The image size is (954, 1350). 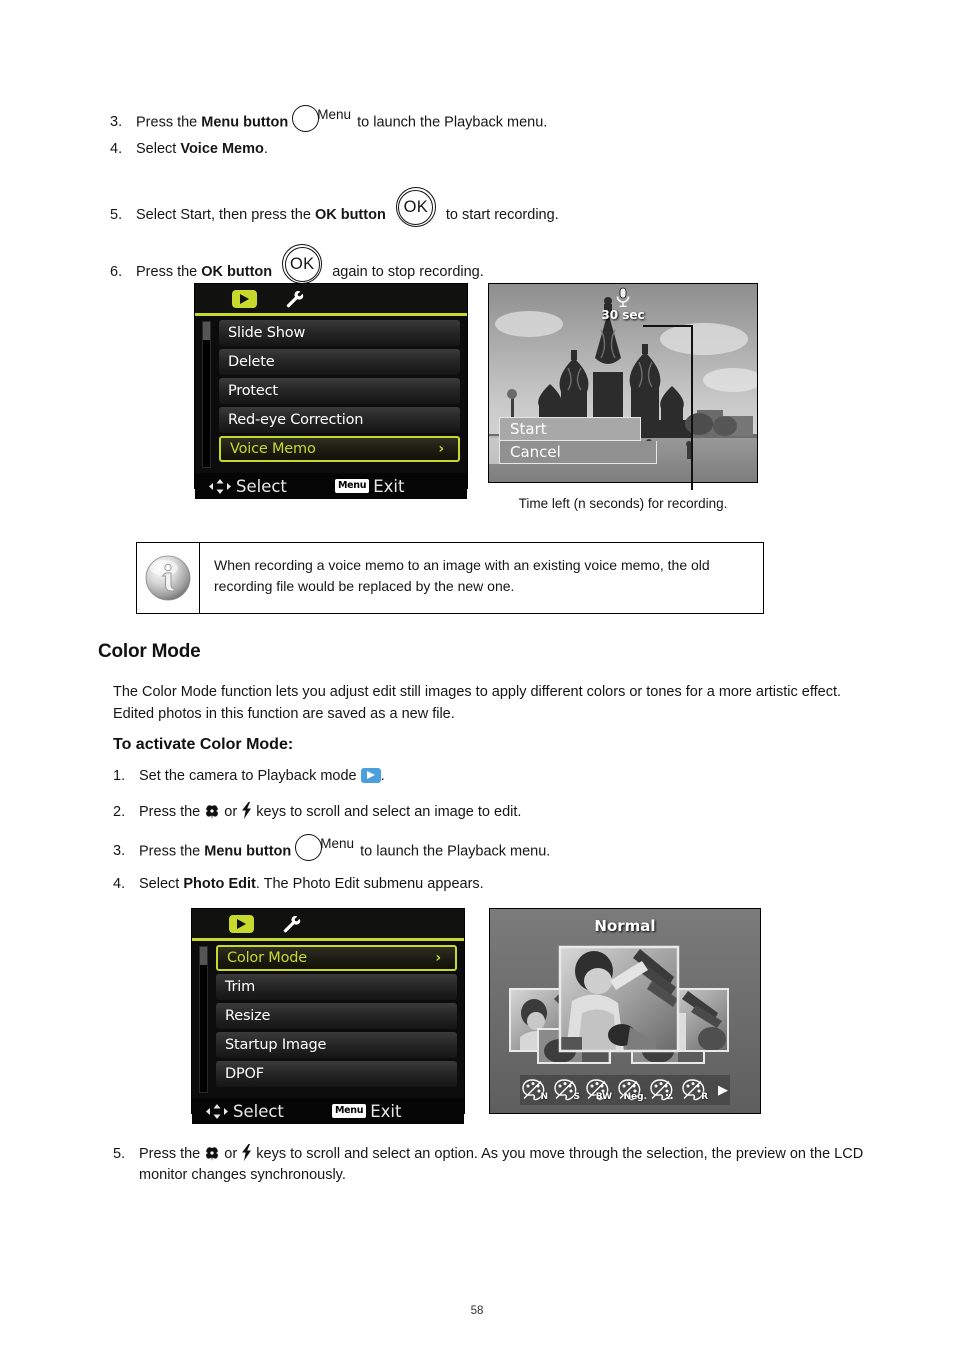 I want to click on menu-item-protect: Protect, so click(x=339, y=391).